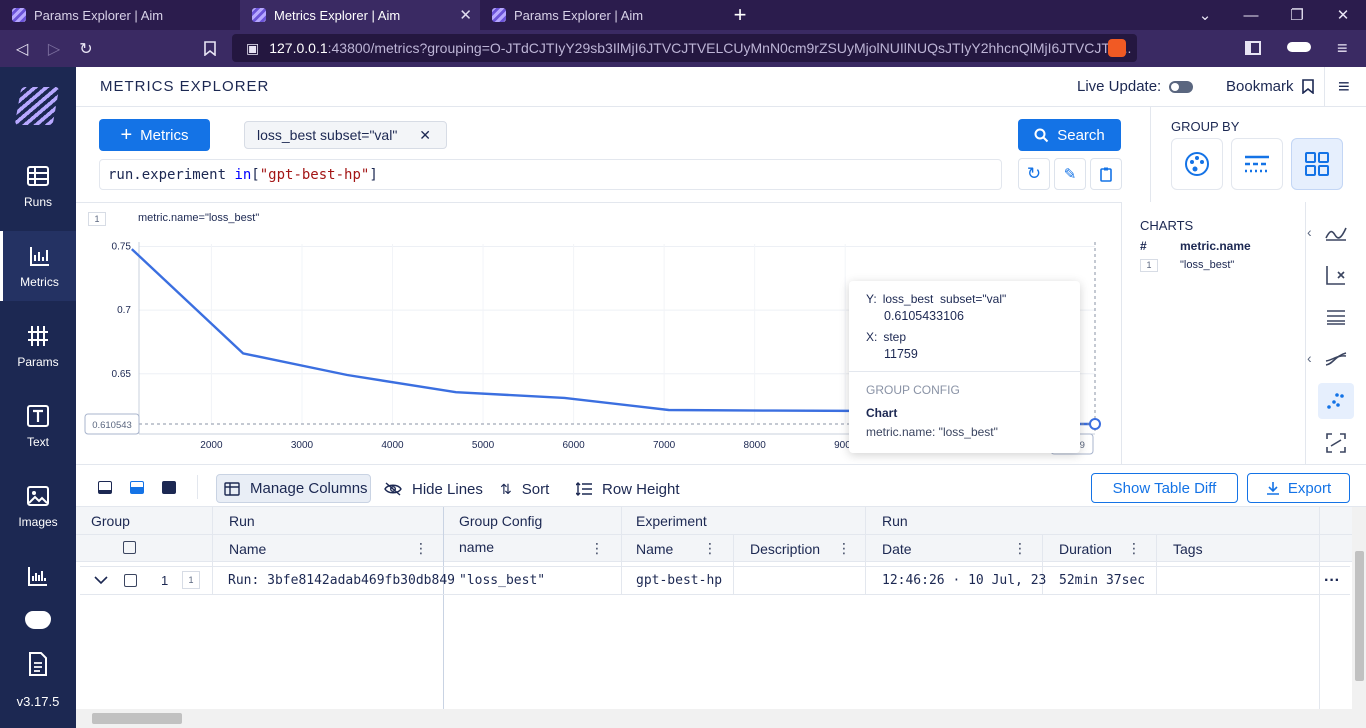 The width and height of the screenshot is (1366, 728). What do you see at coordinates (86, 49) in the screenshot?
I see `reload-button: ↻` at bounding box center [86, 49].